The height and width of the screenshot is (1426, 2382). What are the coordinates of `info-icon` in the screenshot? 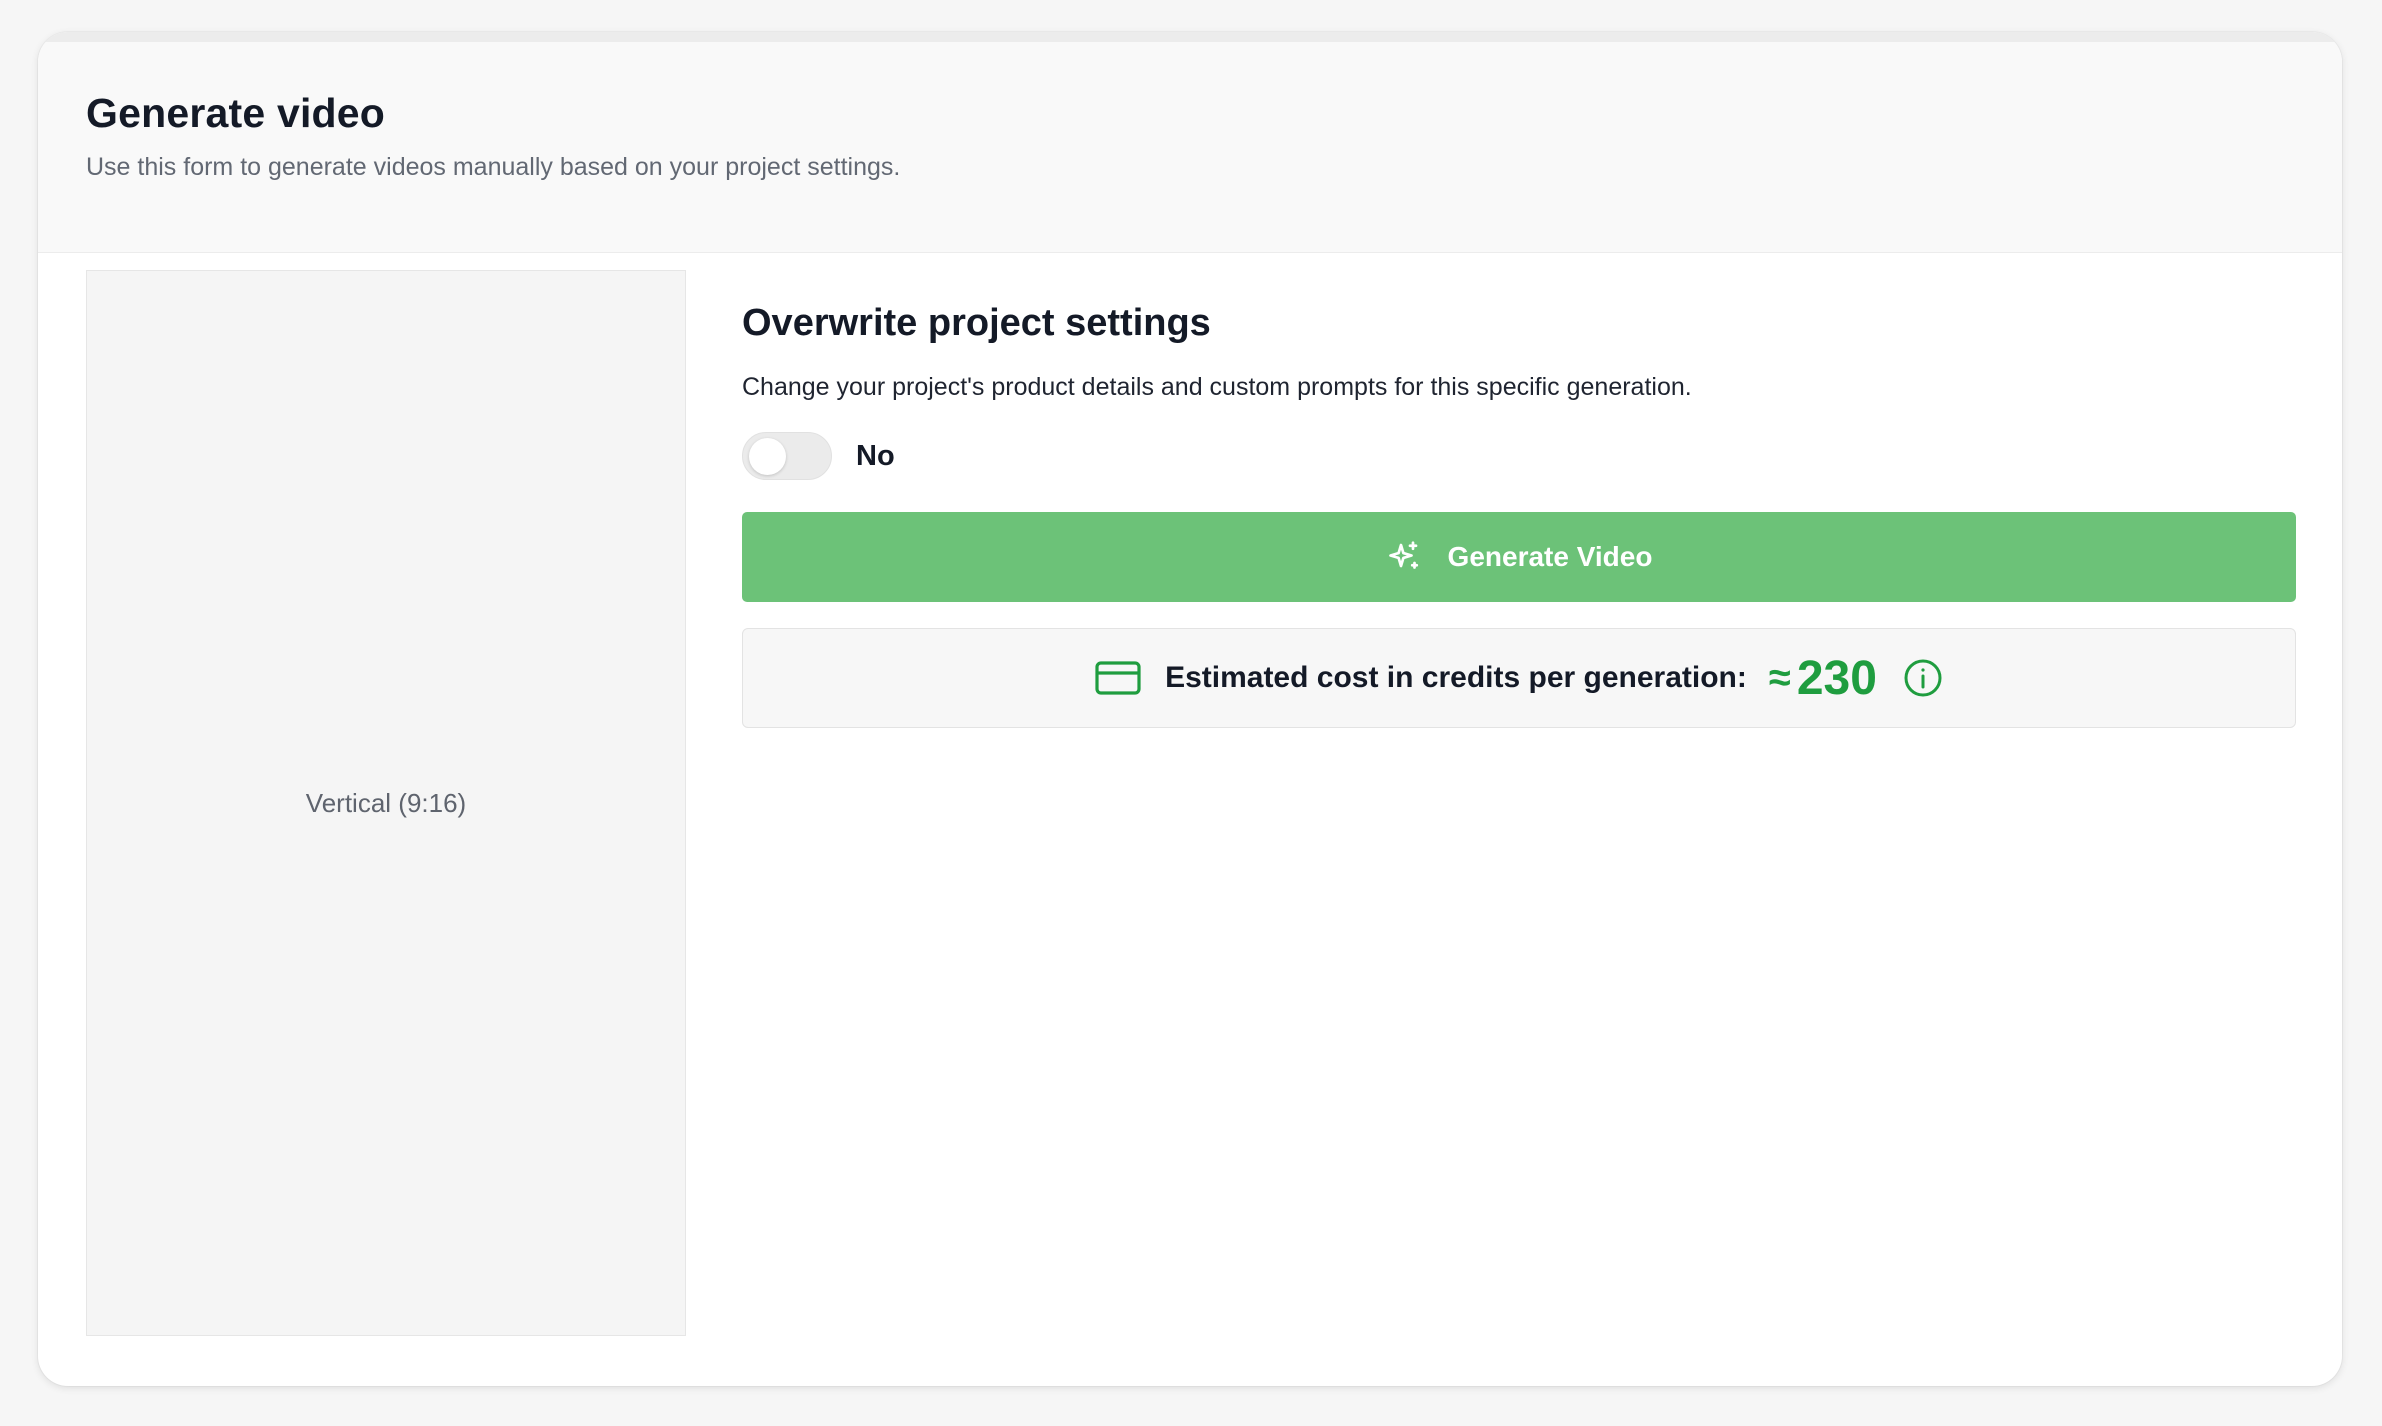 It's located at (1923, 678).